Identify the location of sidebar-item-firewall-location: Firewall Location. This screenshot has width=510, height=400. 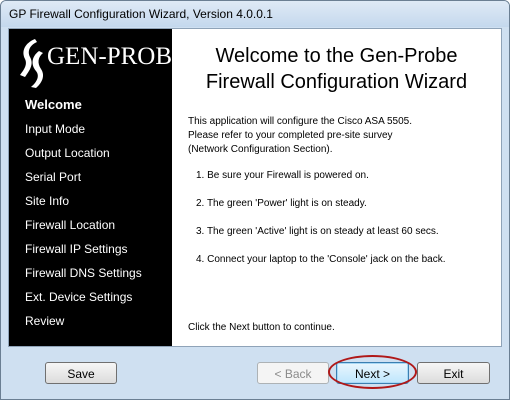
(97, 225).